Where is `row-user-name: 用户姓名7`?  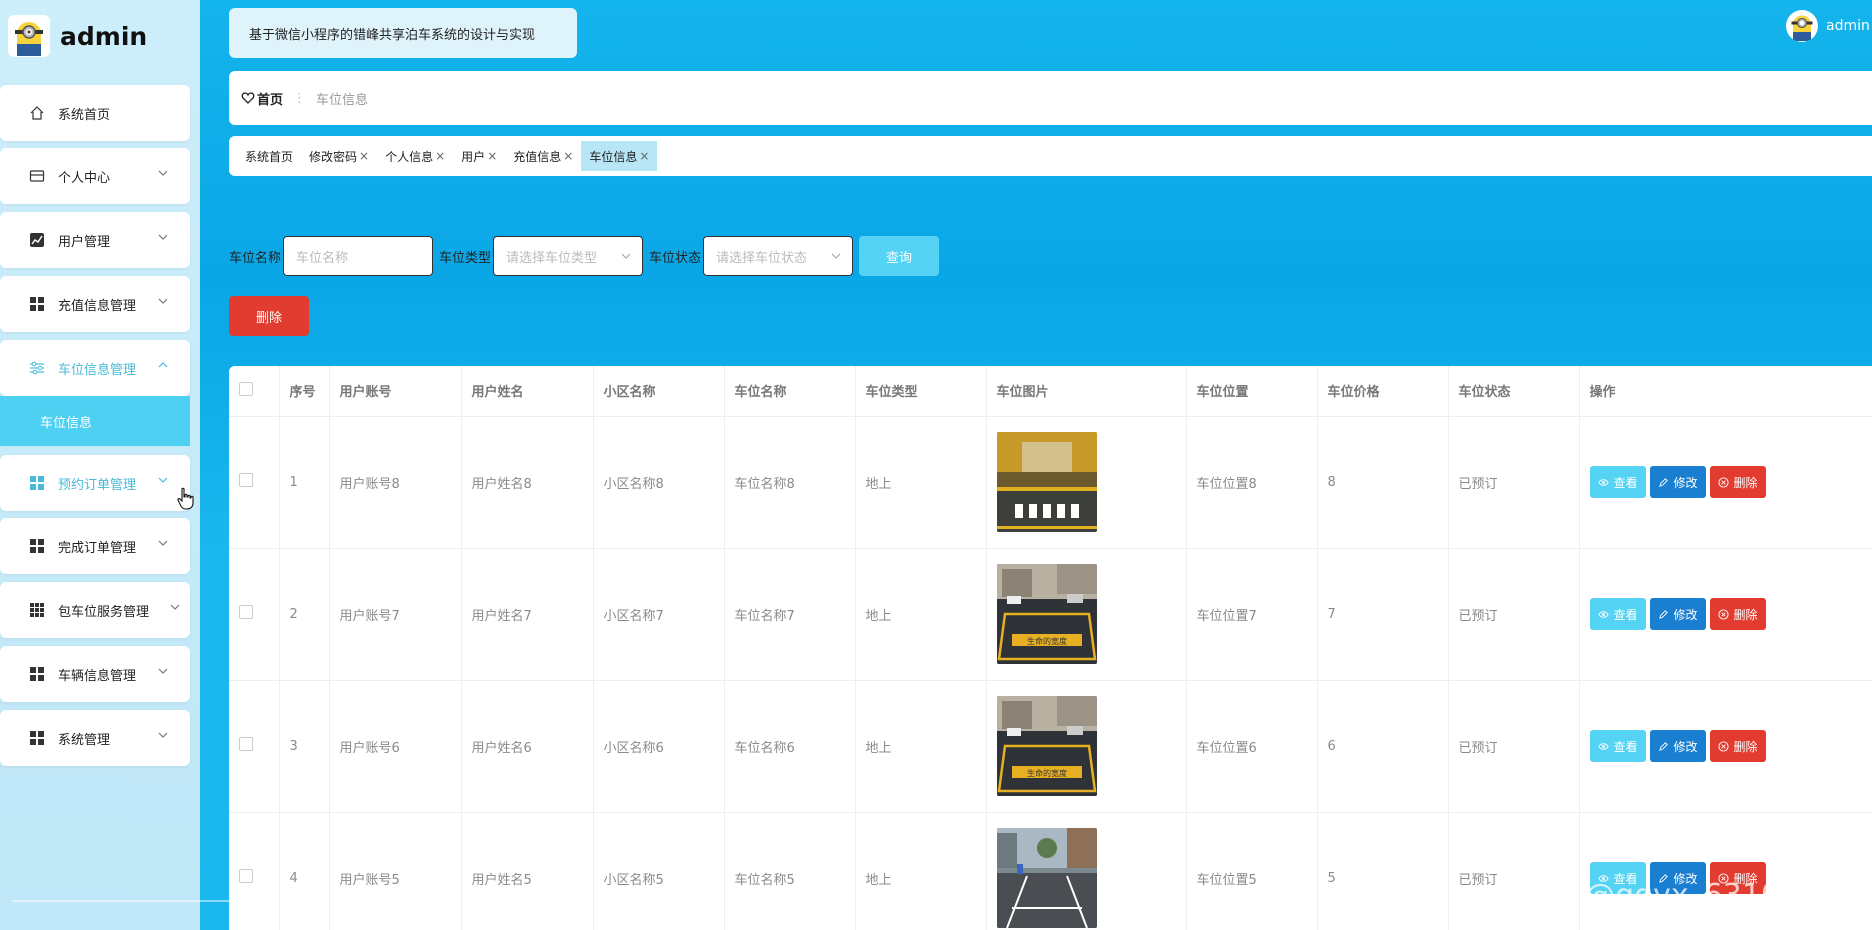 row-user-name: 用户姓名7 is located at coordinates (527, 614).